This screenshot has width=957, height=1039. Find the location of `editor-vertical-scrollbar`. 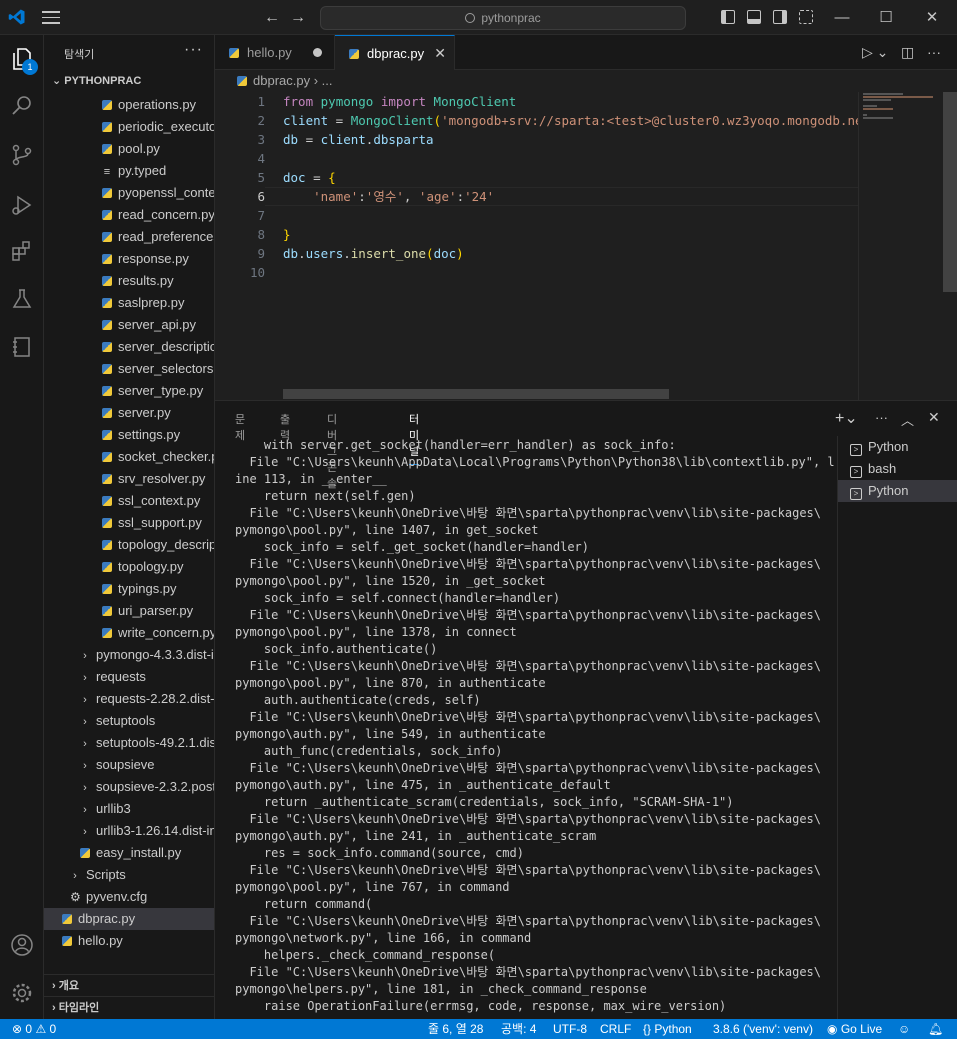

editor-vertical-scrollbar is located at coordinates (950, 246).